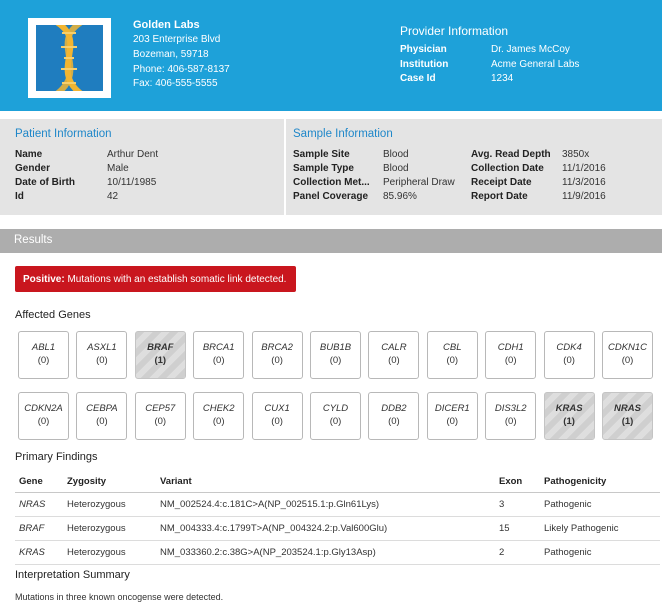  Describe the element at coordinates (627, 416) in the screenshot. I see `gene-tile: NRAS (1)` at that location.